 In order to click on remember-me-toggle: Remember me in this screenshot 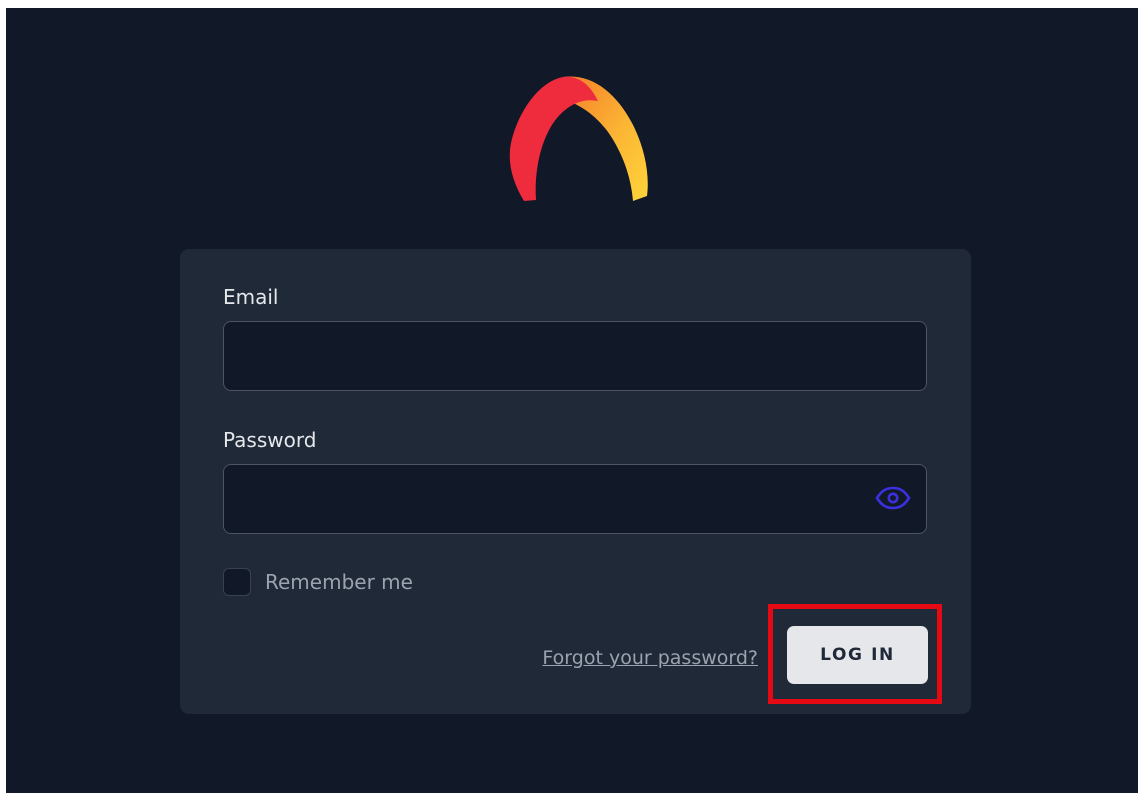, I will do `click(318, 582)`.